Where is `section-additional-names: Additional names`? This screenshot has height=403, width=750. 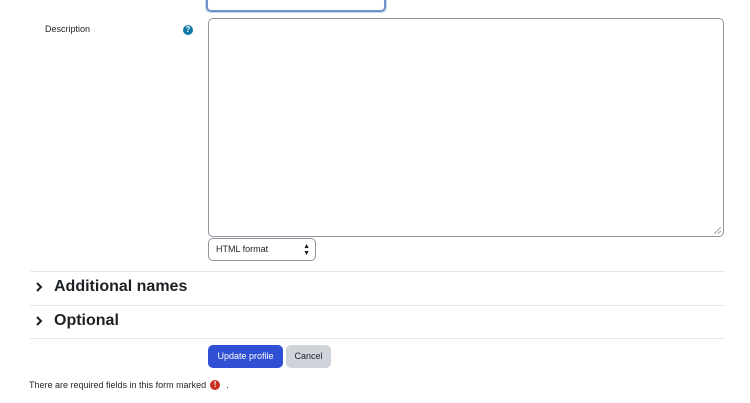
section-additional-names: Additional names is located at coordinates (110, 287).